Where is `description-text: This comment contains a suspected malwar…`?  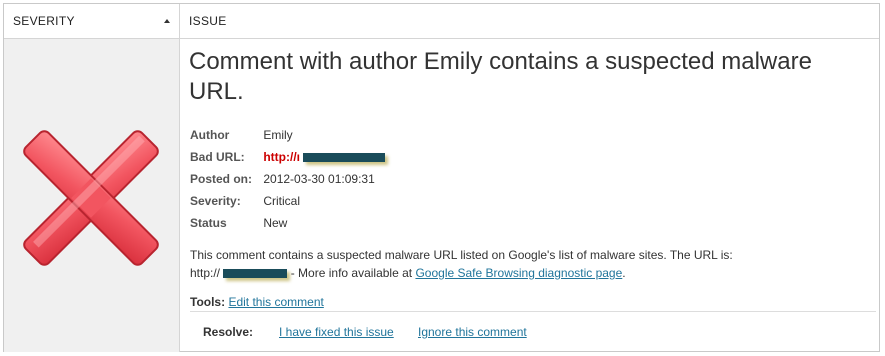 description-text: This comment contains a suspected malwar… is located at coordinates (461, 255).